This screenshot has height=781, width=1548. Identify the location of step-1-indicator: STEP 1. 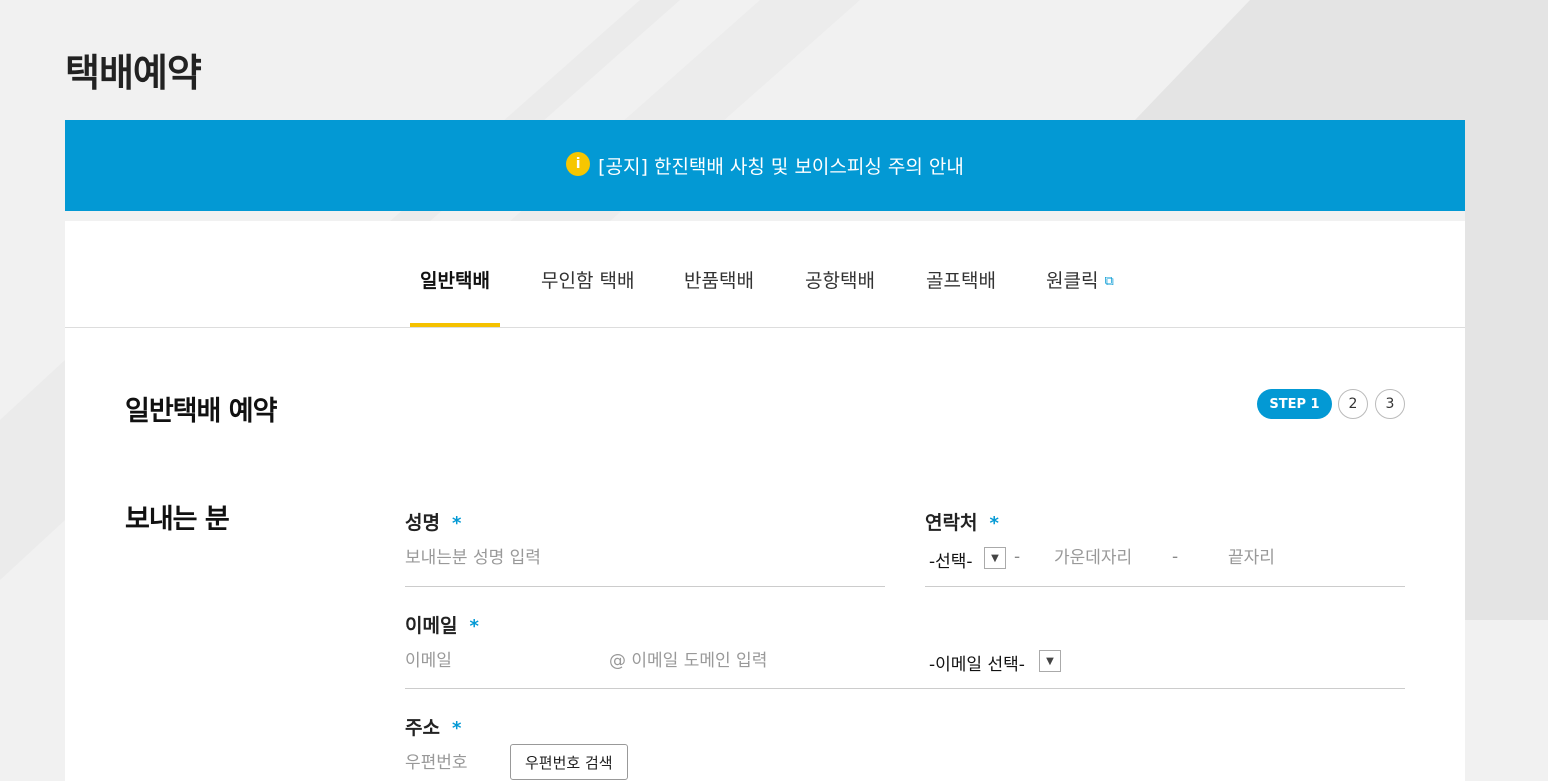
(1294, 404).